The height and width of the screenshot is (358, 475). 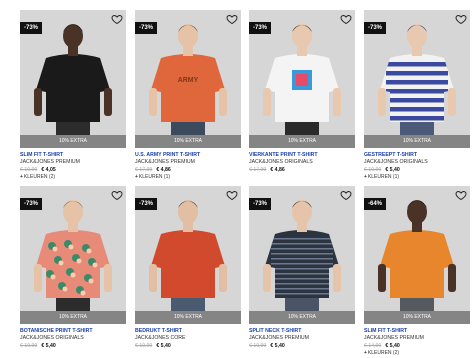 I want to click on product-name: BOTANISCHE PRINT T-SHIRT, so click(x=73, y=331).